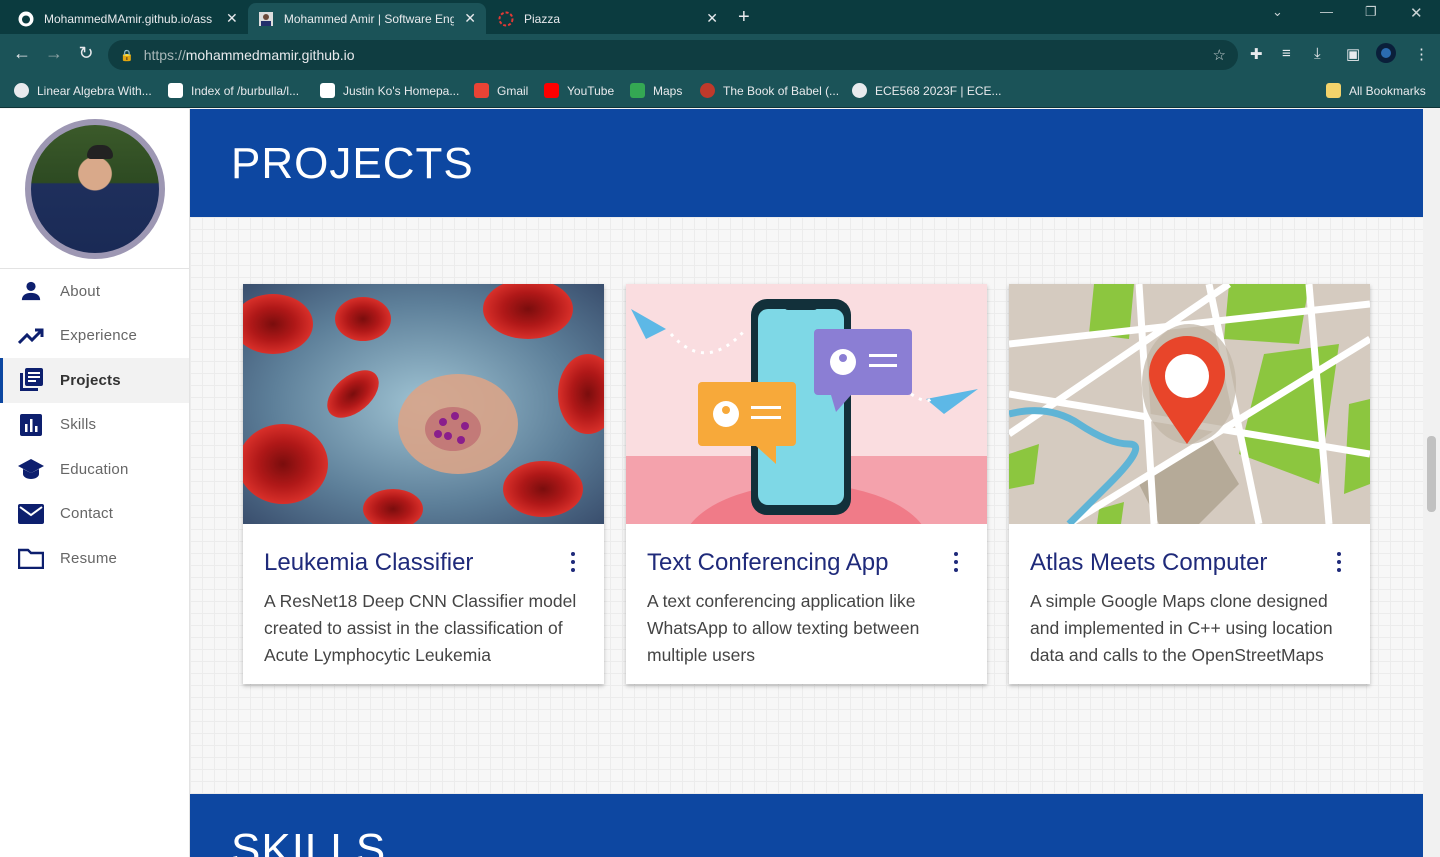 This screenshot has width=1440, height=857. Describe the element at coordinates (87, 514) in the screenshot. I see `sidebar-item-label: Contact` at that location.